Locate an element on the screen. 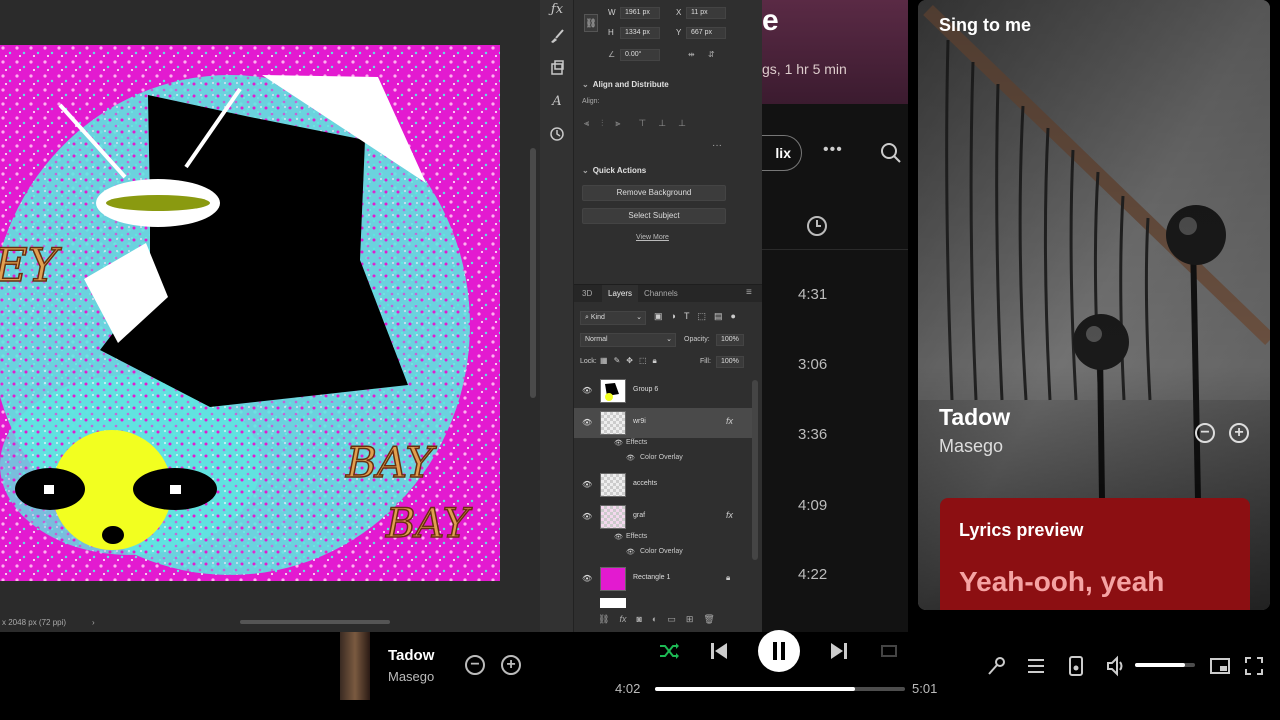 The width and height of the screenshot is (1280, 720). delete-layer-icon: 🗑︎ is located at coordinates (708, 619).